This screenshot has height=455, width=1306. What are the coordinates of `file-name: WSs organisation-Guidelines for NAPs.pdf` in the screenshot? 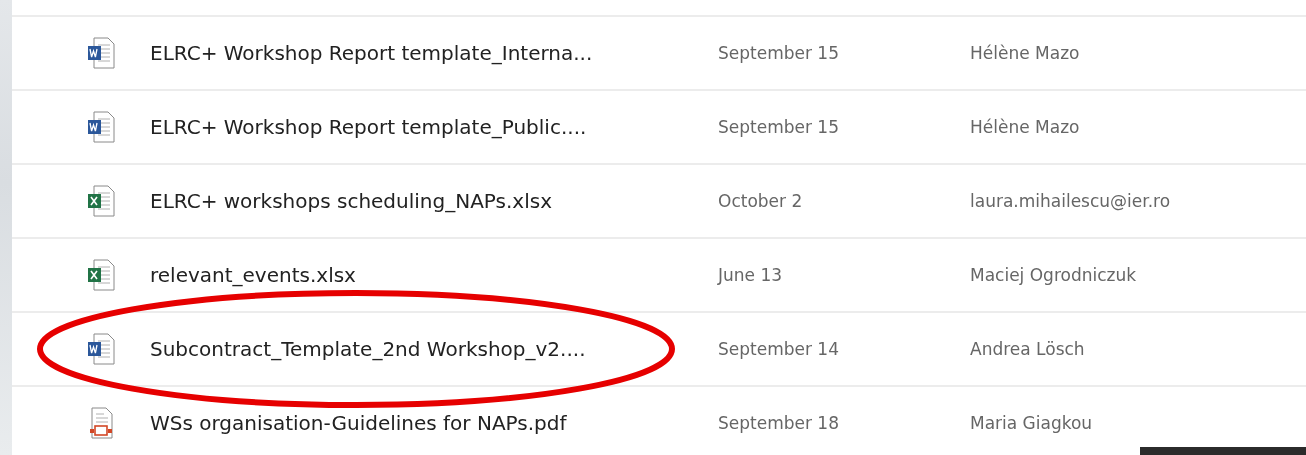 It's located at (434, 423).